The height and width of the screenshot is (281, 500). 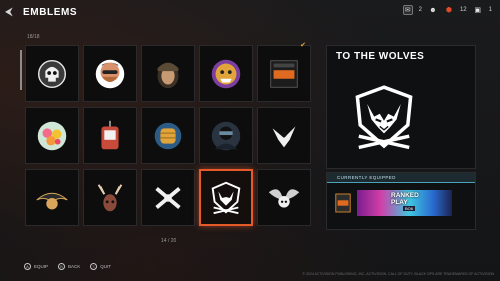 What do you see at coordinates (94, 266) in the screenshot?
I see `menu-button-icon: ≡` at bounding box center [94, 266].